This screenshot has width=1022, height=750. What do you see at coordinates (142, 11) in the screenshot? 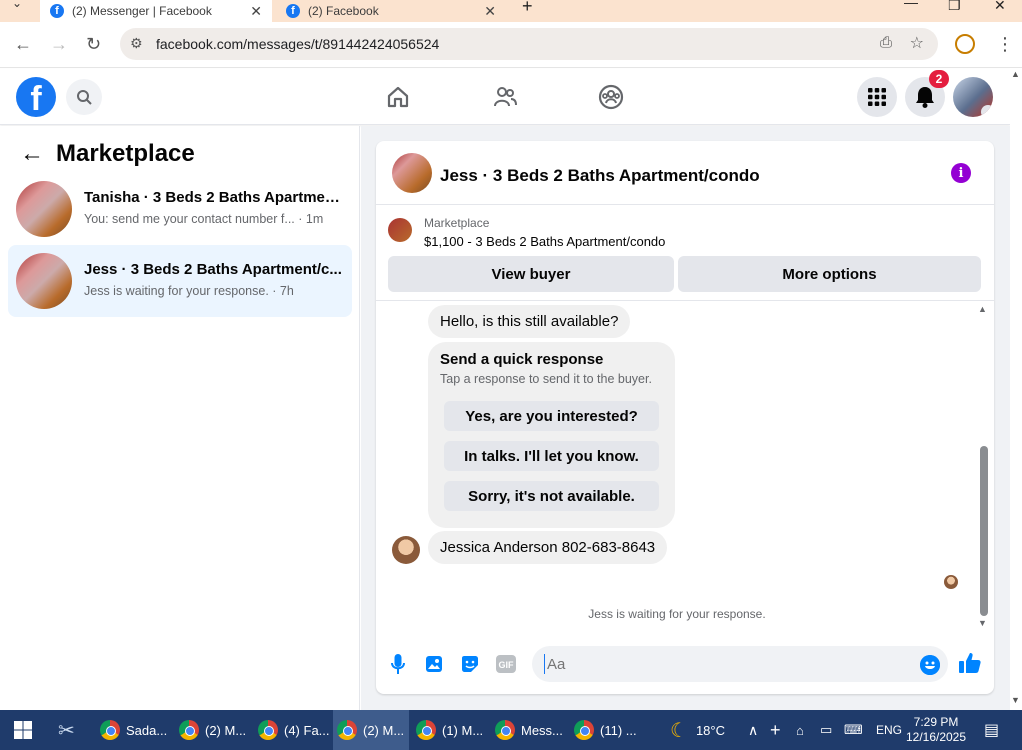
I see `tab-title: (2) Messenger | Facebook` at bounding box center [142, 11].